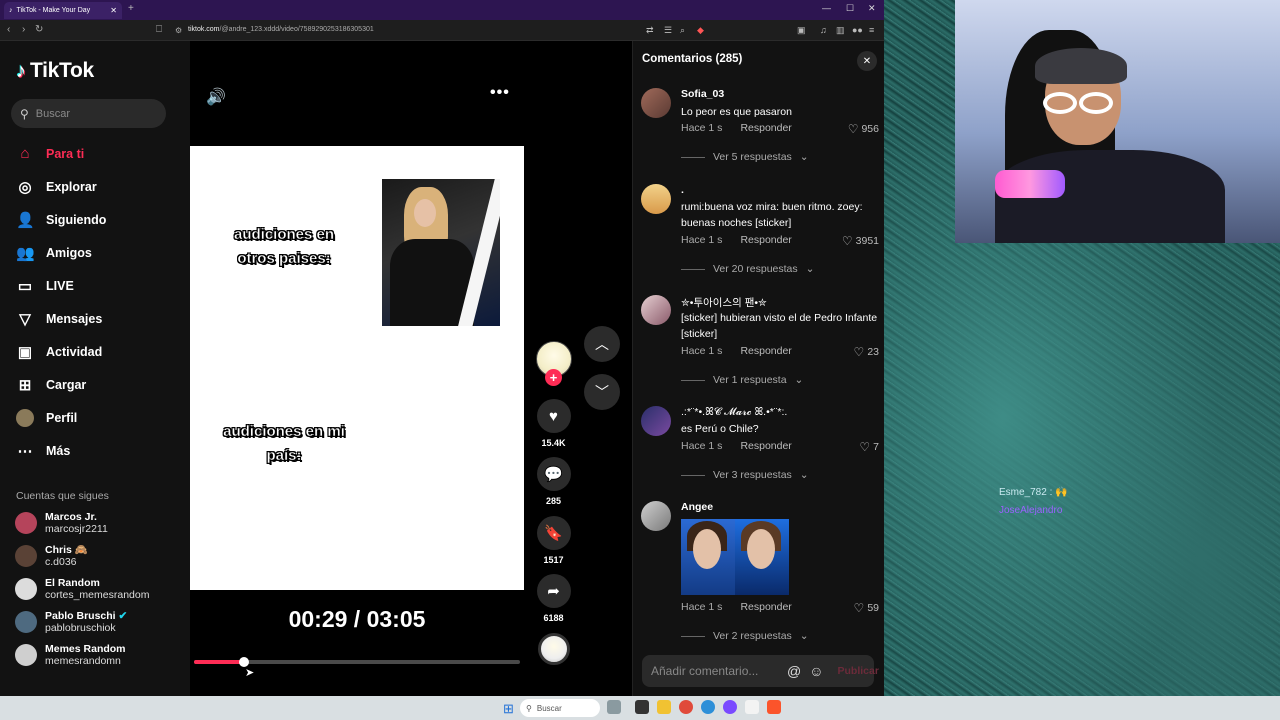  I want to click on save-action: 🔖 1517, so click(553, 540).